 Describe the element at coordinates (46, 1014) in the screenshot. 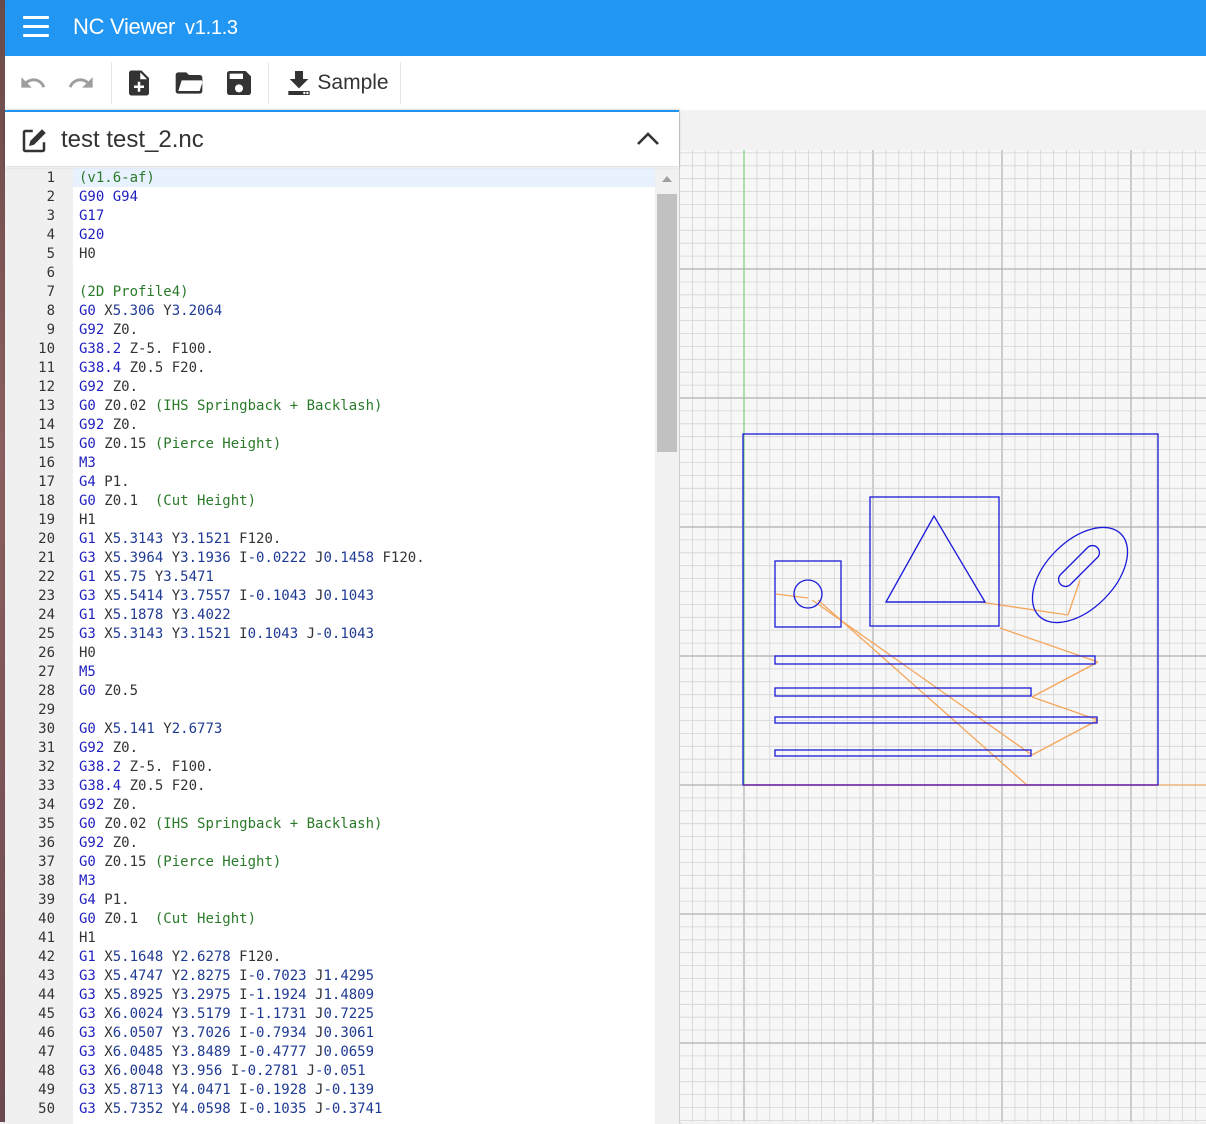

I see `line-number: 45` at that location.